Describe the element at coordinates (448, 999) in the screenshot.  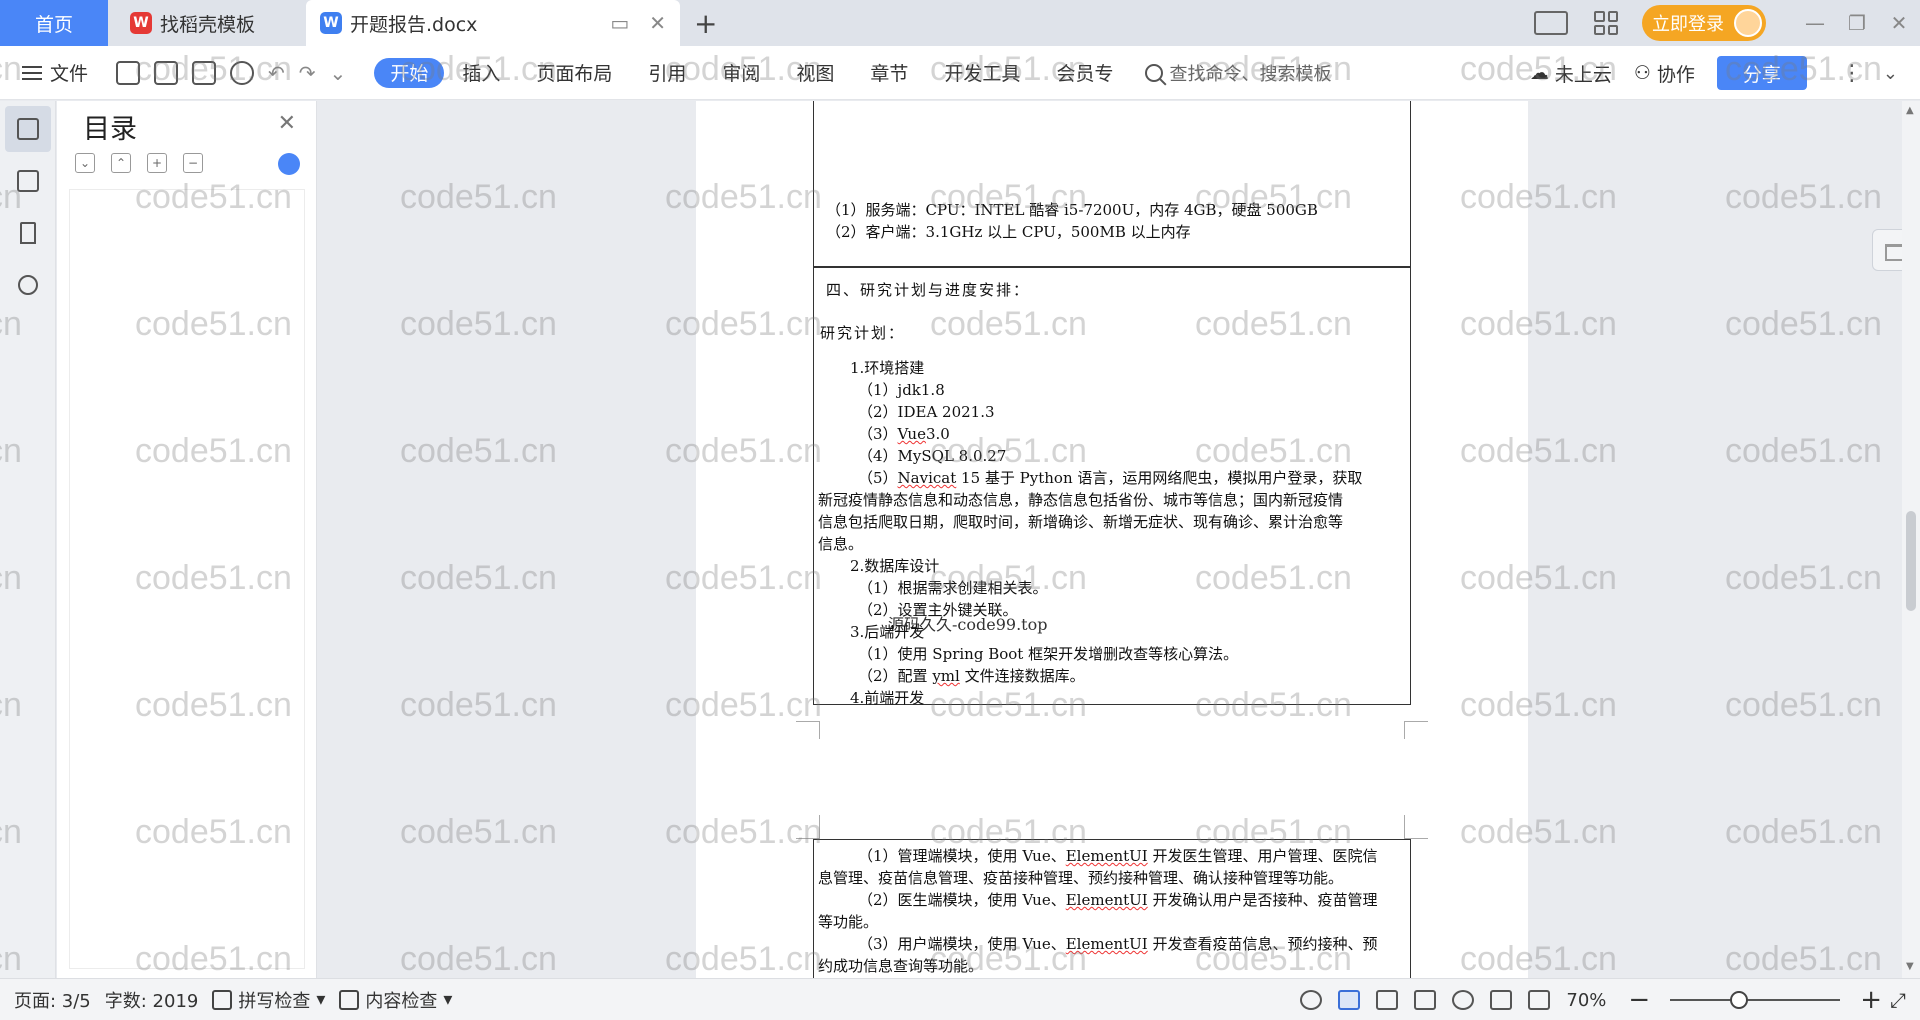
I see `chevron-down-icon: ▾` at that location.